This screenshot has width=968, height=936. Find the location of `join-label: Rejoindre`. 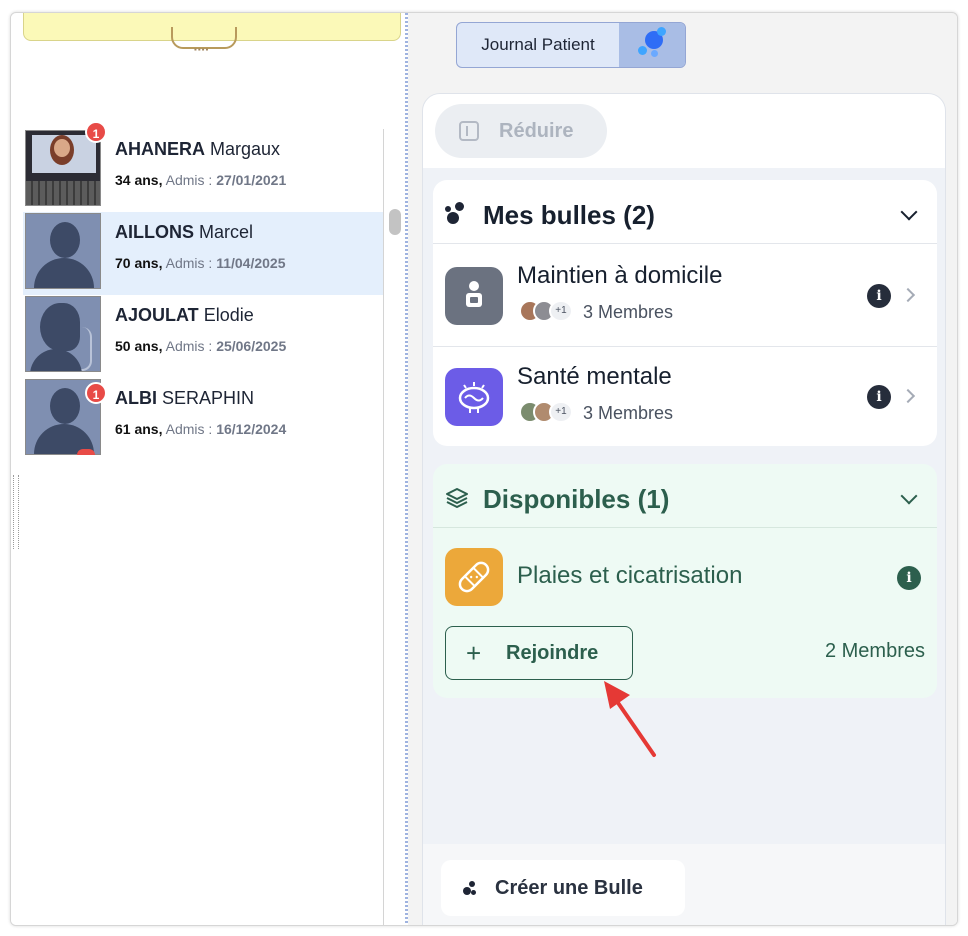

join-label: Rejoindre is located at coordinates (552, 653).